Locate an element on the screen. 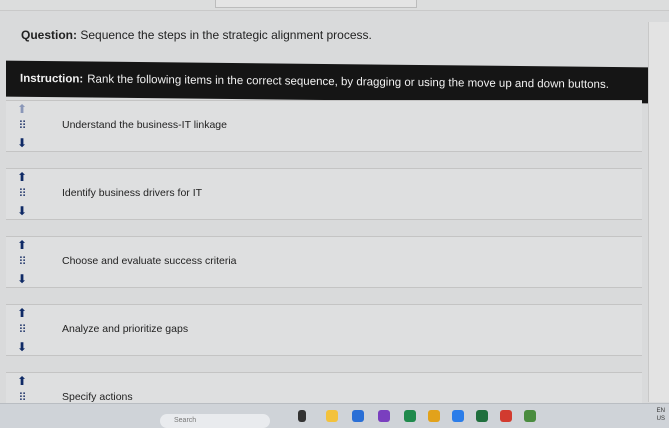 The height and width of the screenshot is (428, 669). folder-icon is located at coordinates (434, 416).